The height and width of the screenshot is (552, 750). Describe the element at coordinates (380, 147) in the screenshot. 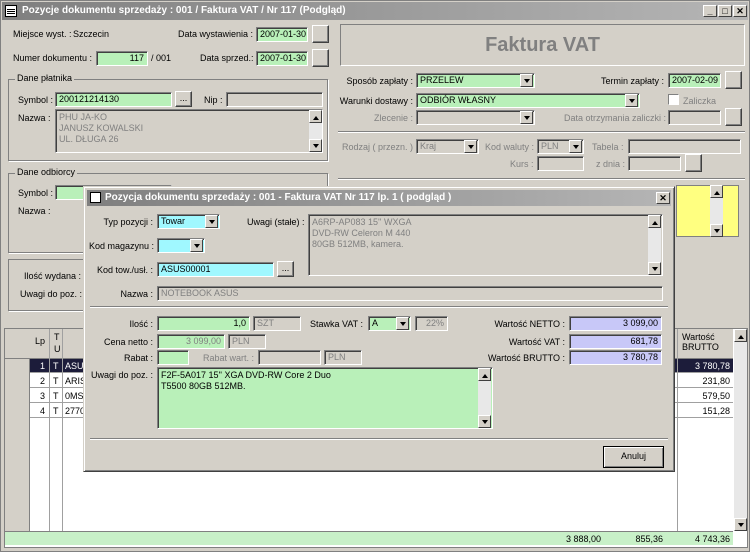

I see `rodzaj-label: Rodzaj ( przezn. ) :` at that location.